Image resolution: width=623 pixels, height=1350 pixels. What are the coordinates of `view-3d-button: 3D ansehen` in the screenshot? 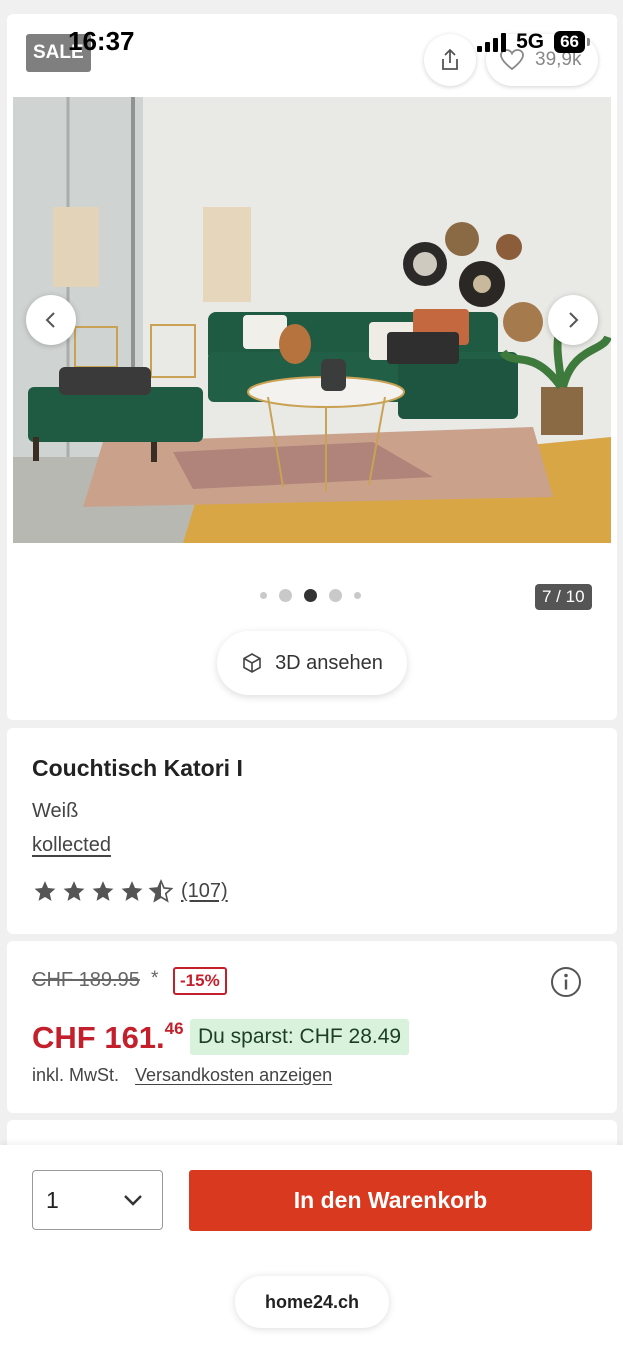 It's located at (312, 663).